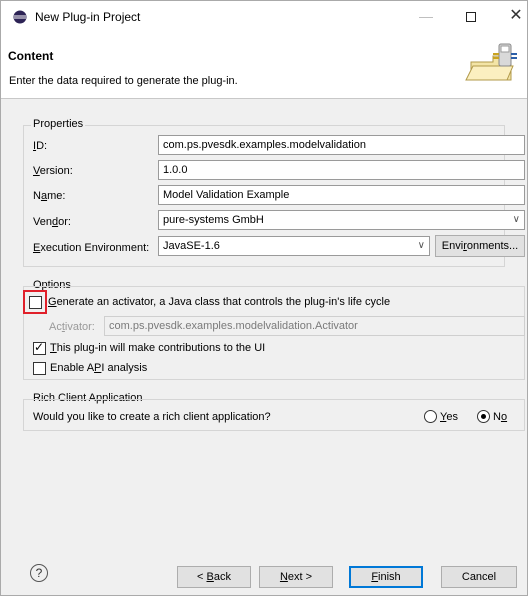 This screenshot has width=528, height=596. I want to click on id-label: ID:, so click(40, 146).